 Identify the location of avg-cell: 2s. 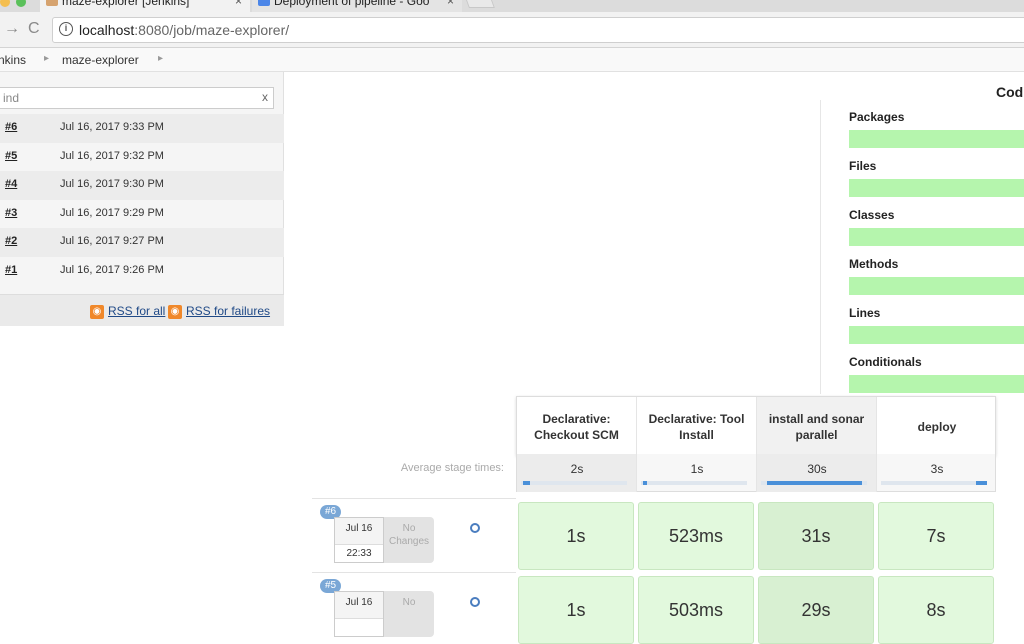
(577, 473).